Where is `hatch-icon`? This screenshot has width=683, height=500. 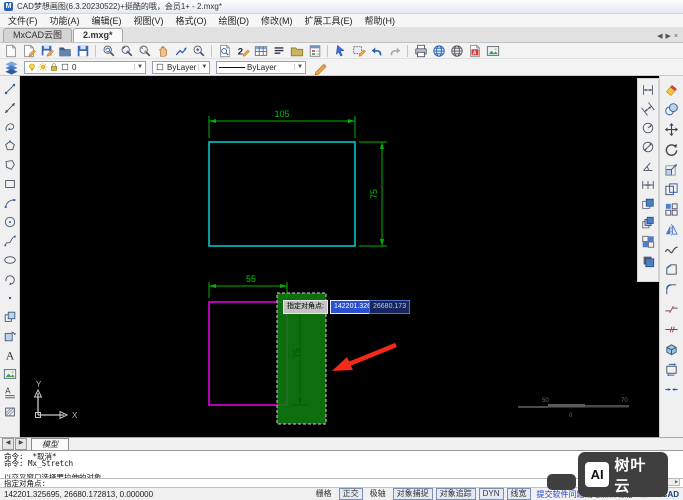 hatch-icon is located at coordinates (10, 411).